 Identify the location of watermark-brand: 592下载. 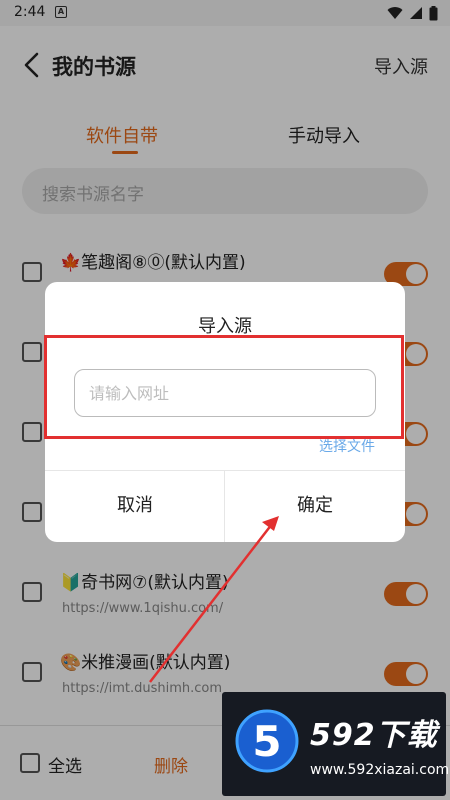
(374, 735).